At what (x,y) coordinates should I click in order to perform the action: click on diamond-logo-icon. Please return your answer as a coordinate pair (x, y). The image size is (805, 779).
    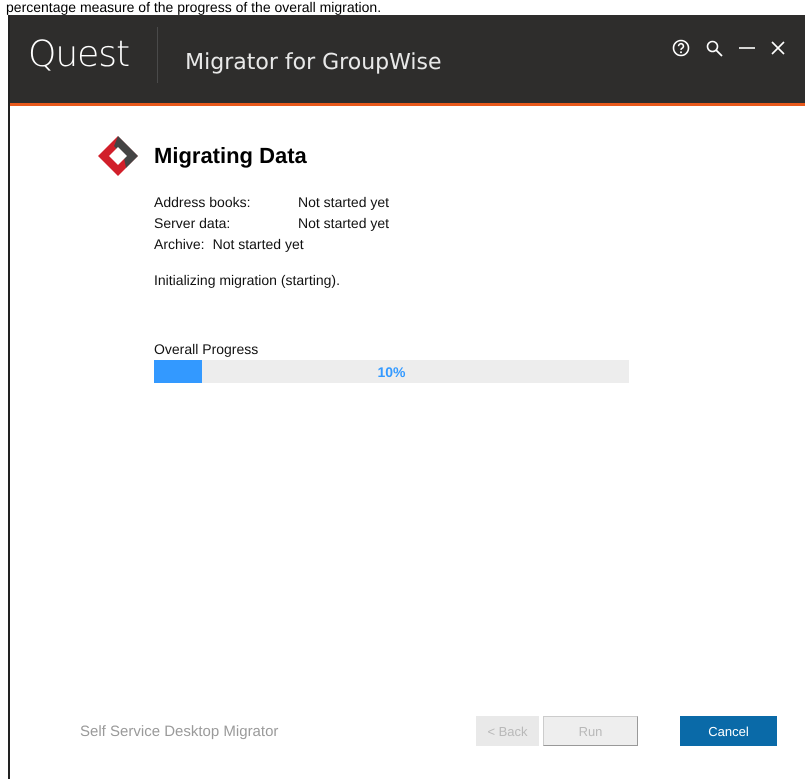
    Looking at the image, I should click on (118, 156).